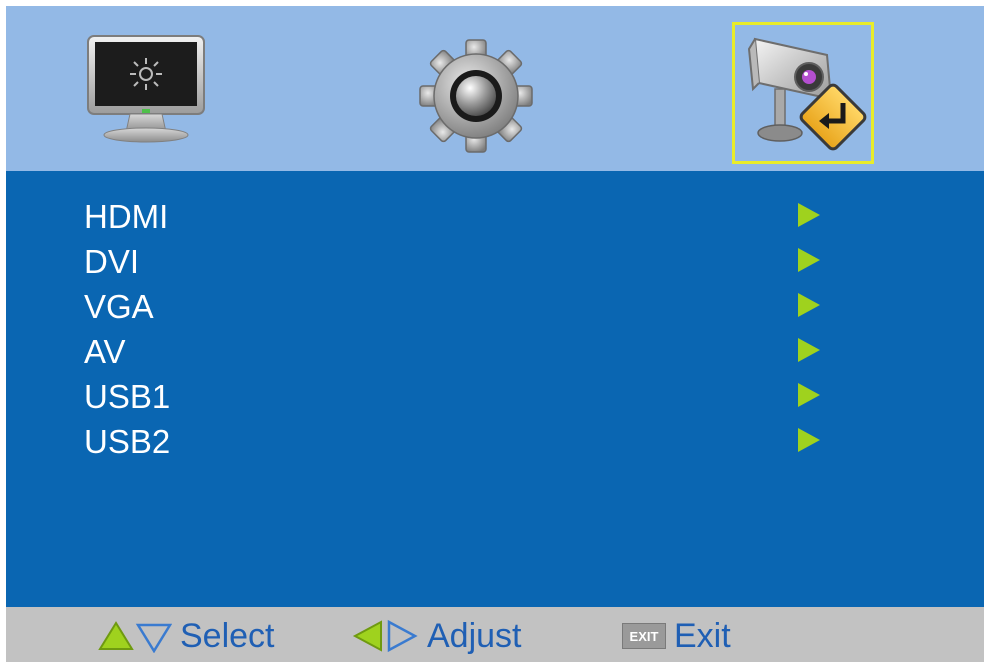  Describe the element at coordinates (807, 94) in the screenshot. I see `camera-source-icon` at that location.